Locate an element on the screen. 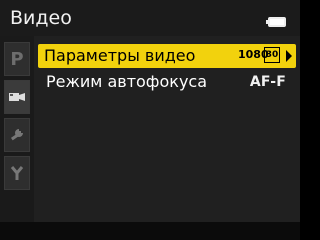 This screenshot has width=320, height=240. menu-item-autofocus-mode: Режим автофокуса AF-F is located at coordinates (167, 82).